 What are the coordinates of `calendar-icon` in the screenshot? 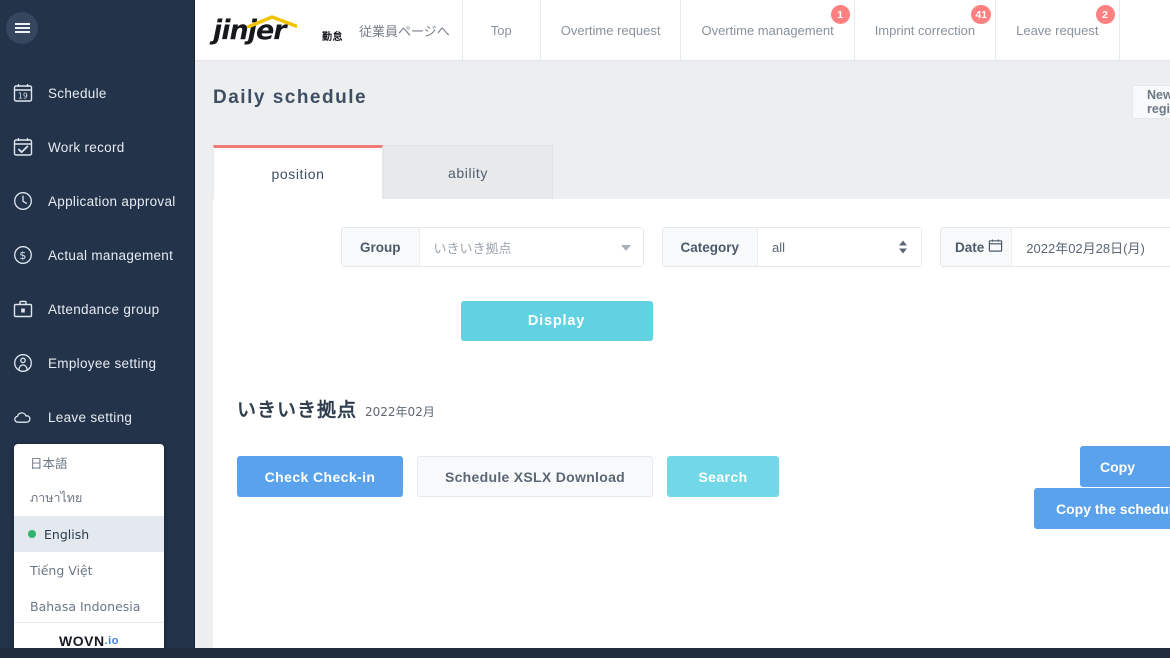 It's located at (995, 247).